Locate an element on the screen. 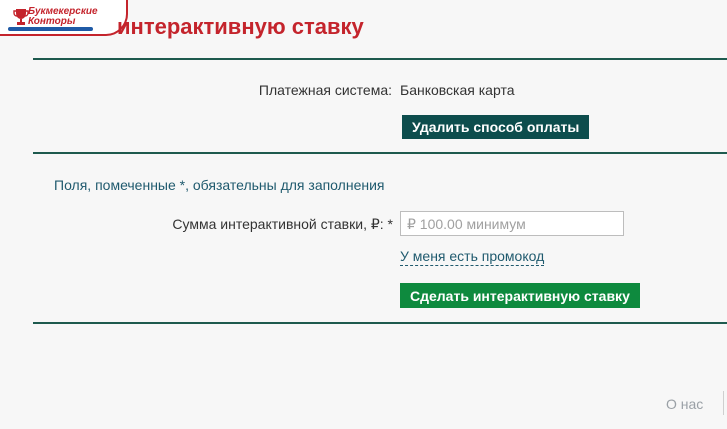 The width and height of the screenshot is (727, 429). remove-payment-method-button: Удалить способ оплаты is located at coordinates (496, 127).